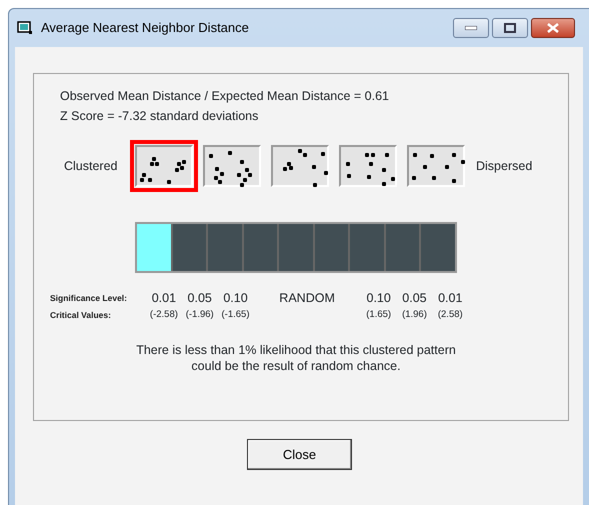 This screenshot has width=589, height=505. I want to click on critical-value: (-1.96), so click(199, 315).